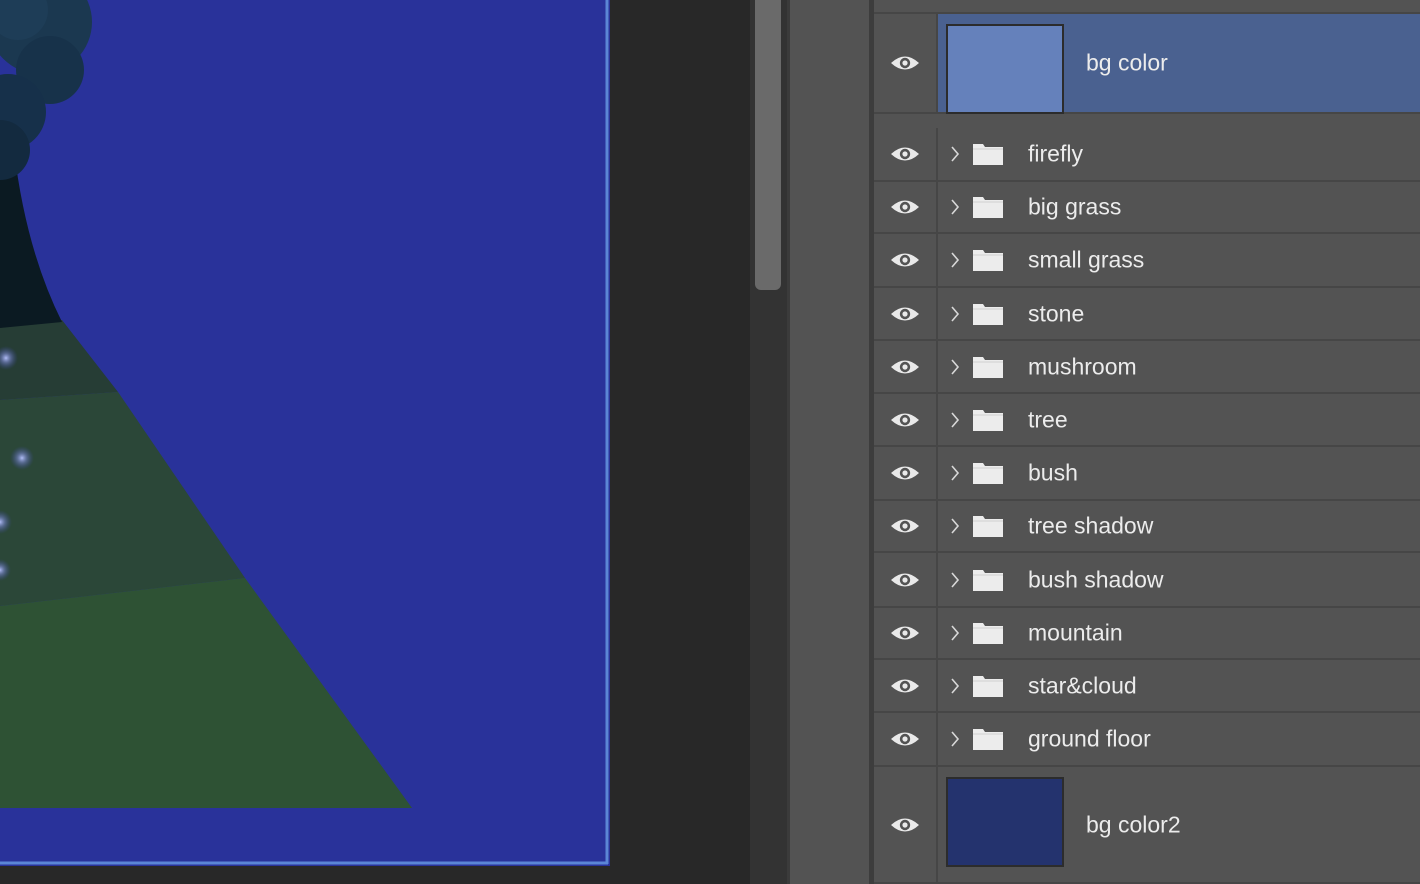 This screenshot has height=884, width=1420. Describe the element at coordinates (1086, 260) in the screenshot. I see `layer-name: small grass` at that location.